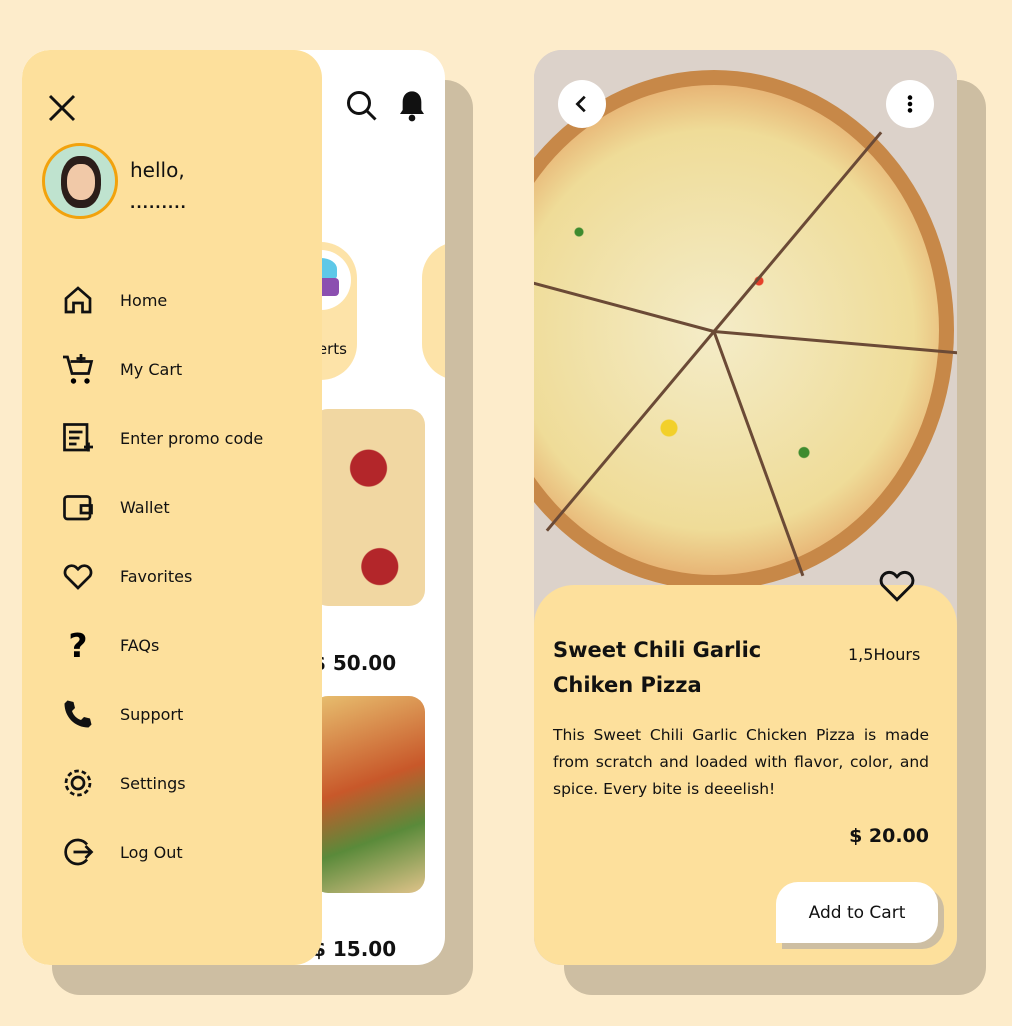  I want to click on close-icon, so click(62, 108).